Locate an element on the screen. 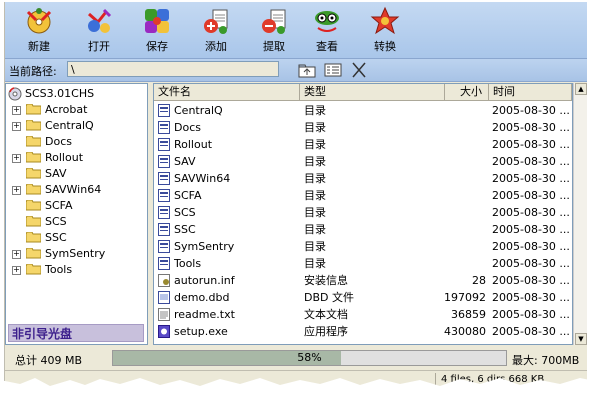  file-name: setup.exe is located at coordinates (201, 331).